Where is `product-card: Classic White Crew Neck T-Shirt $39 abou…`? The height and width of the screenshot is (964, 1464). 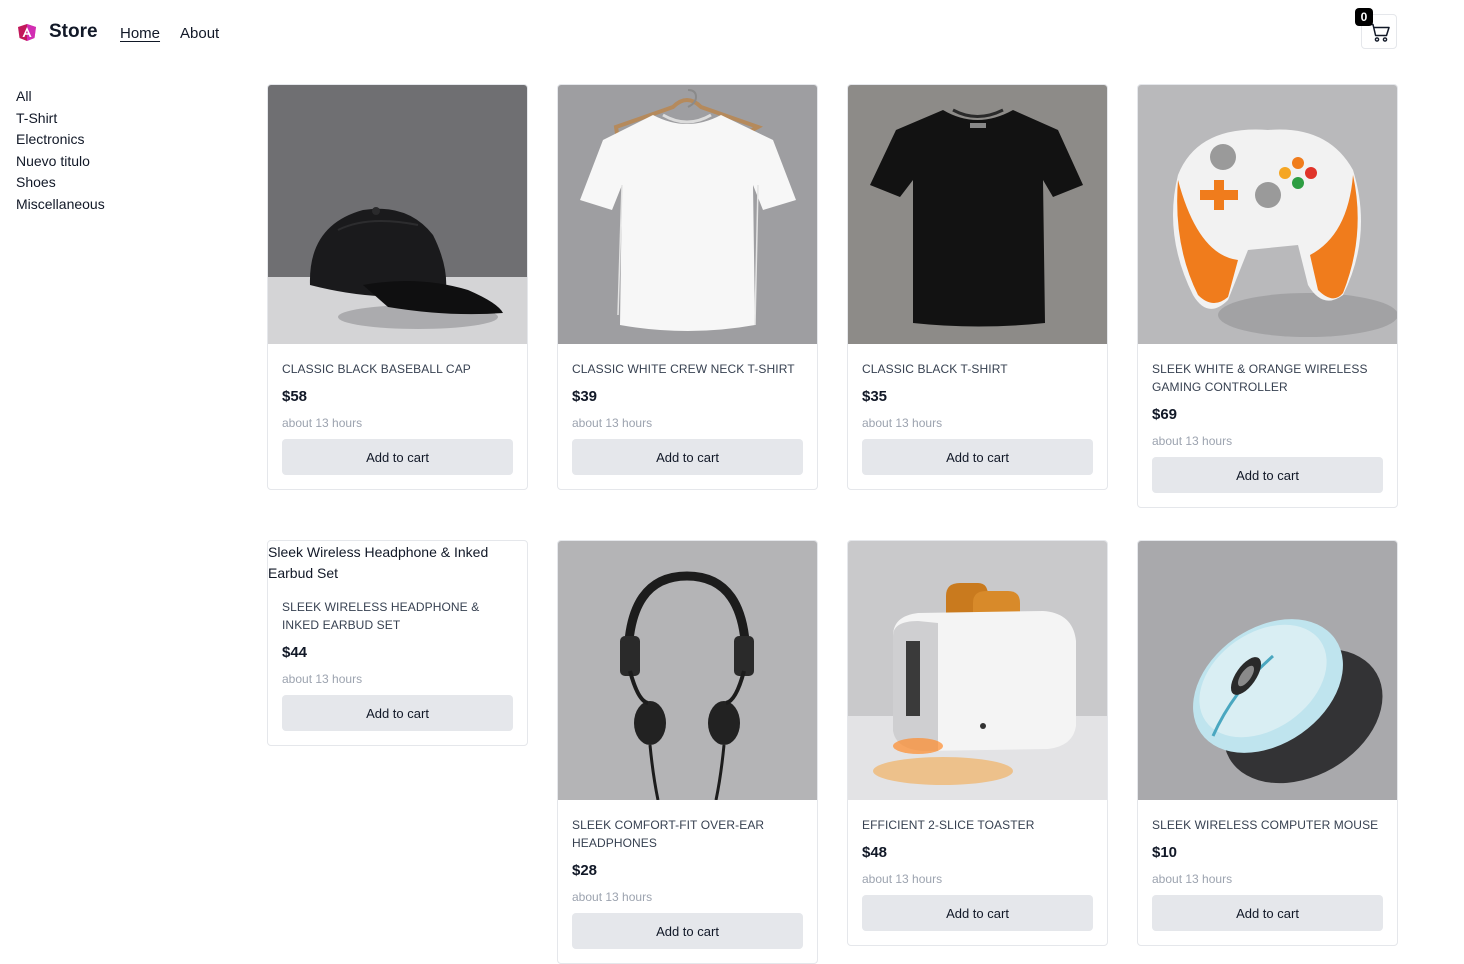
product-card: Classic White Crew Neck T-Shirt $39 abou… is located at coordinates (687, 287).